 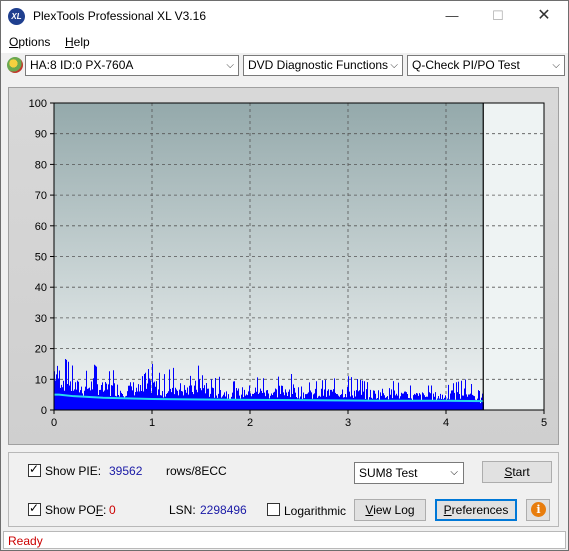 I want to click on y-tick-label: 10, so click(x=41, y=380).